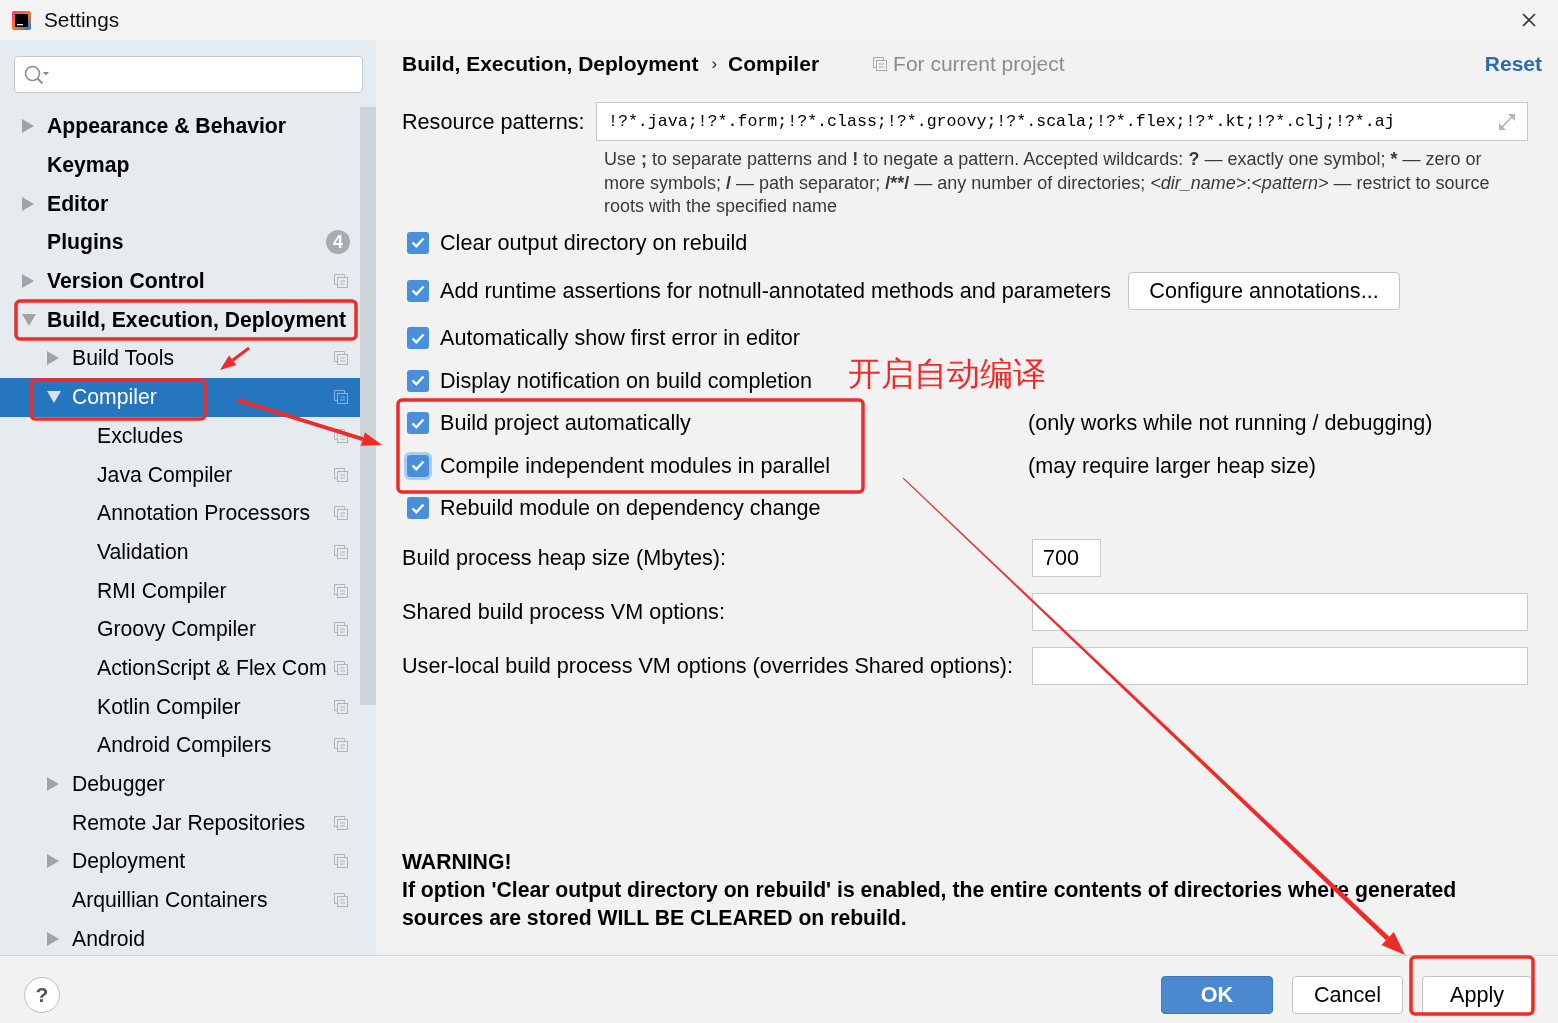 The width and height of the screenshot is (1558, 1023). What do you see at coordinates (368, 406) in the screenshot?
I see `scrollbar-thumb` at bounding box center [368, 406].